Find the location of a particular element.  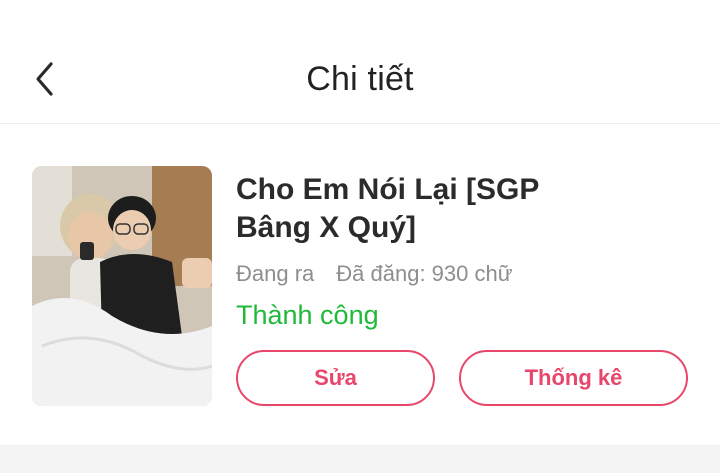

submission-result: Thành công is located at coordinates (307, 315).